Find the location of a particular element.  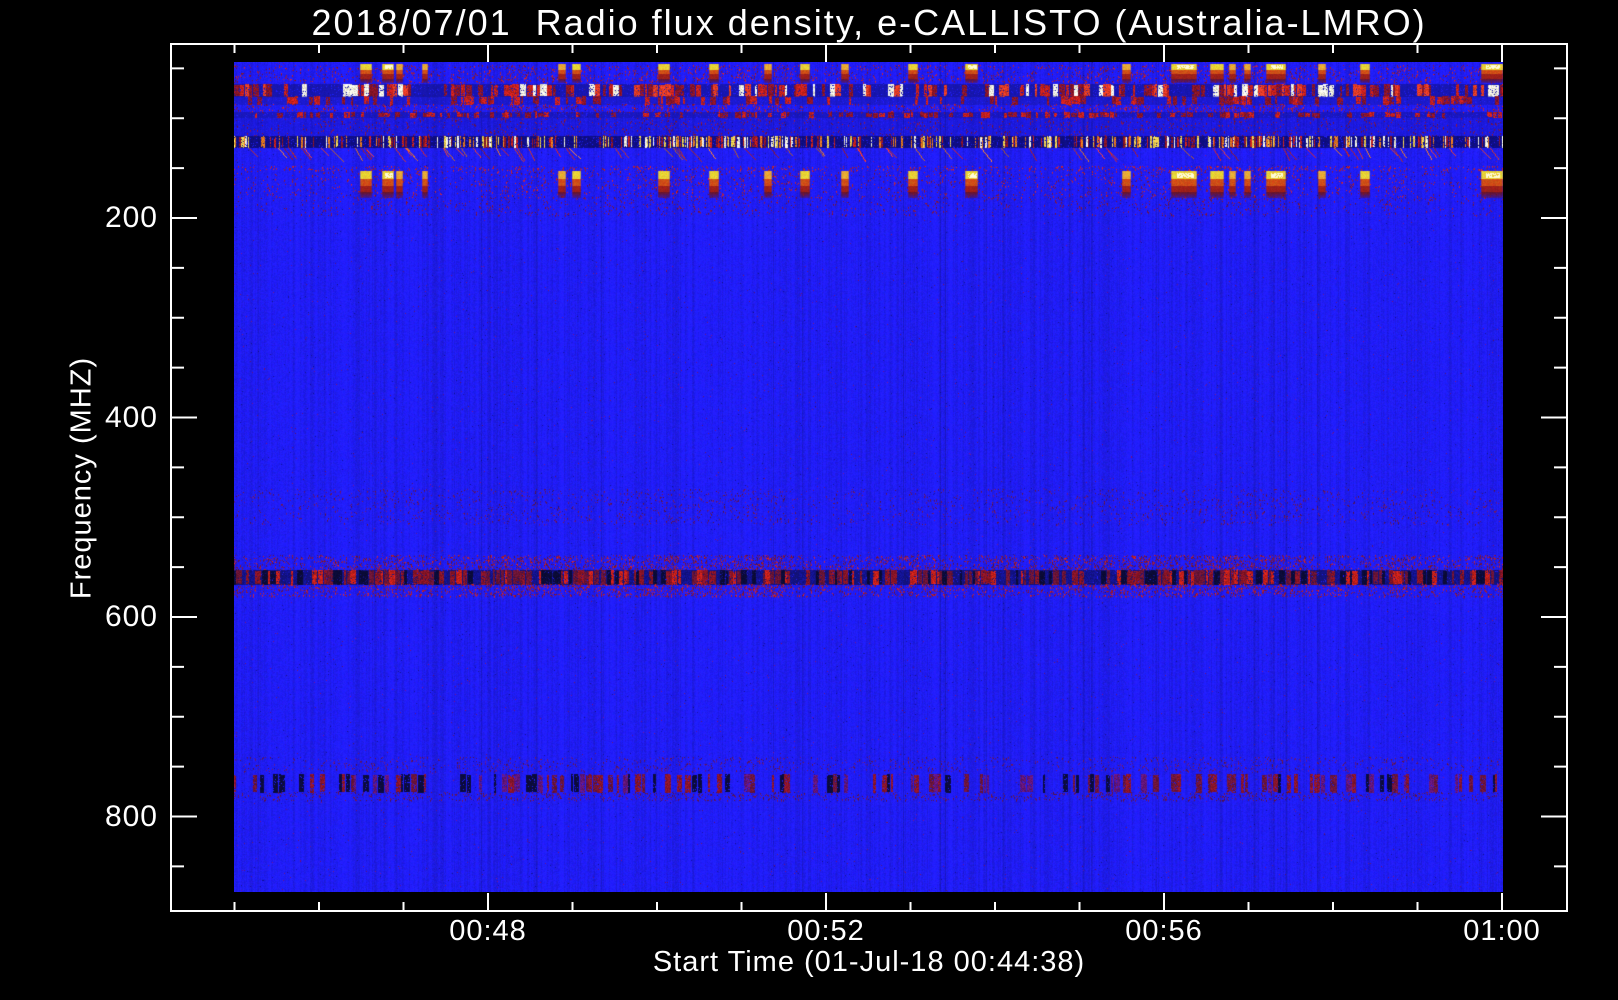

x-tick-label-1: 00:52 is located at coordinates (826, 931).